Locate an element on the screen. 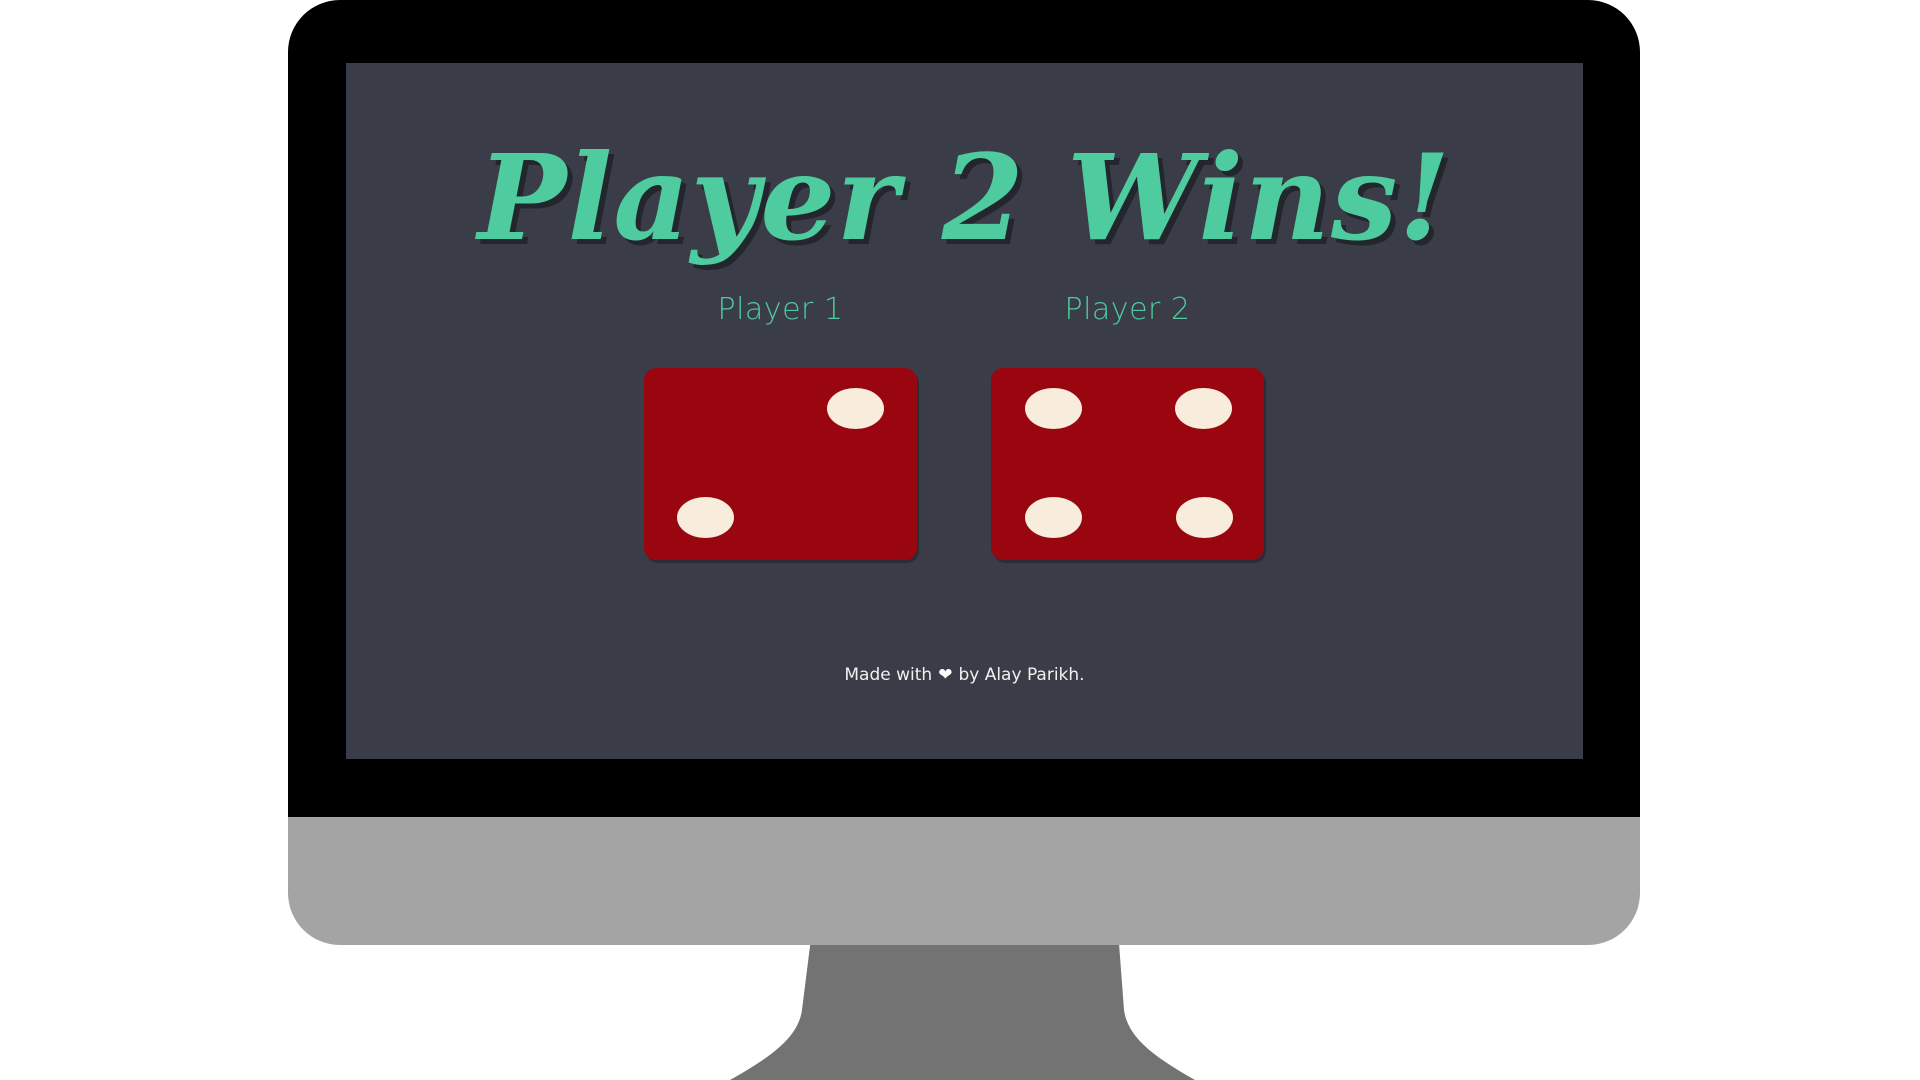 The width and height of the screenshot is (1920, 1080). player-1-die is located at coordinates (780, 464).